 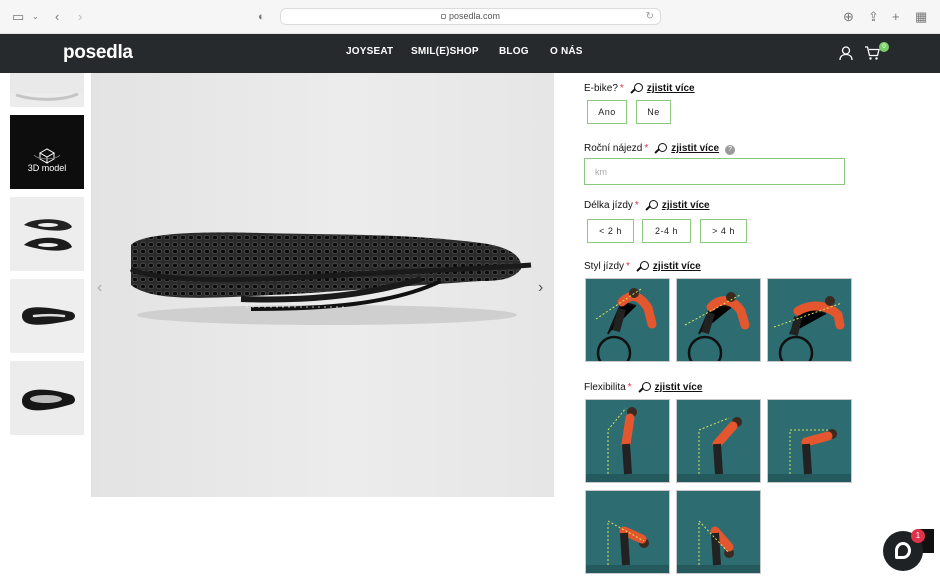 I want to click on gallery-prev-arrow: ‹, so click(x=99, y=288).